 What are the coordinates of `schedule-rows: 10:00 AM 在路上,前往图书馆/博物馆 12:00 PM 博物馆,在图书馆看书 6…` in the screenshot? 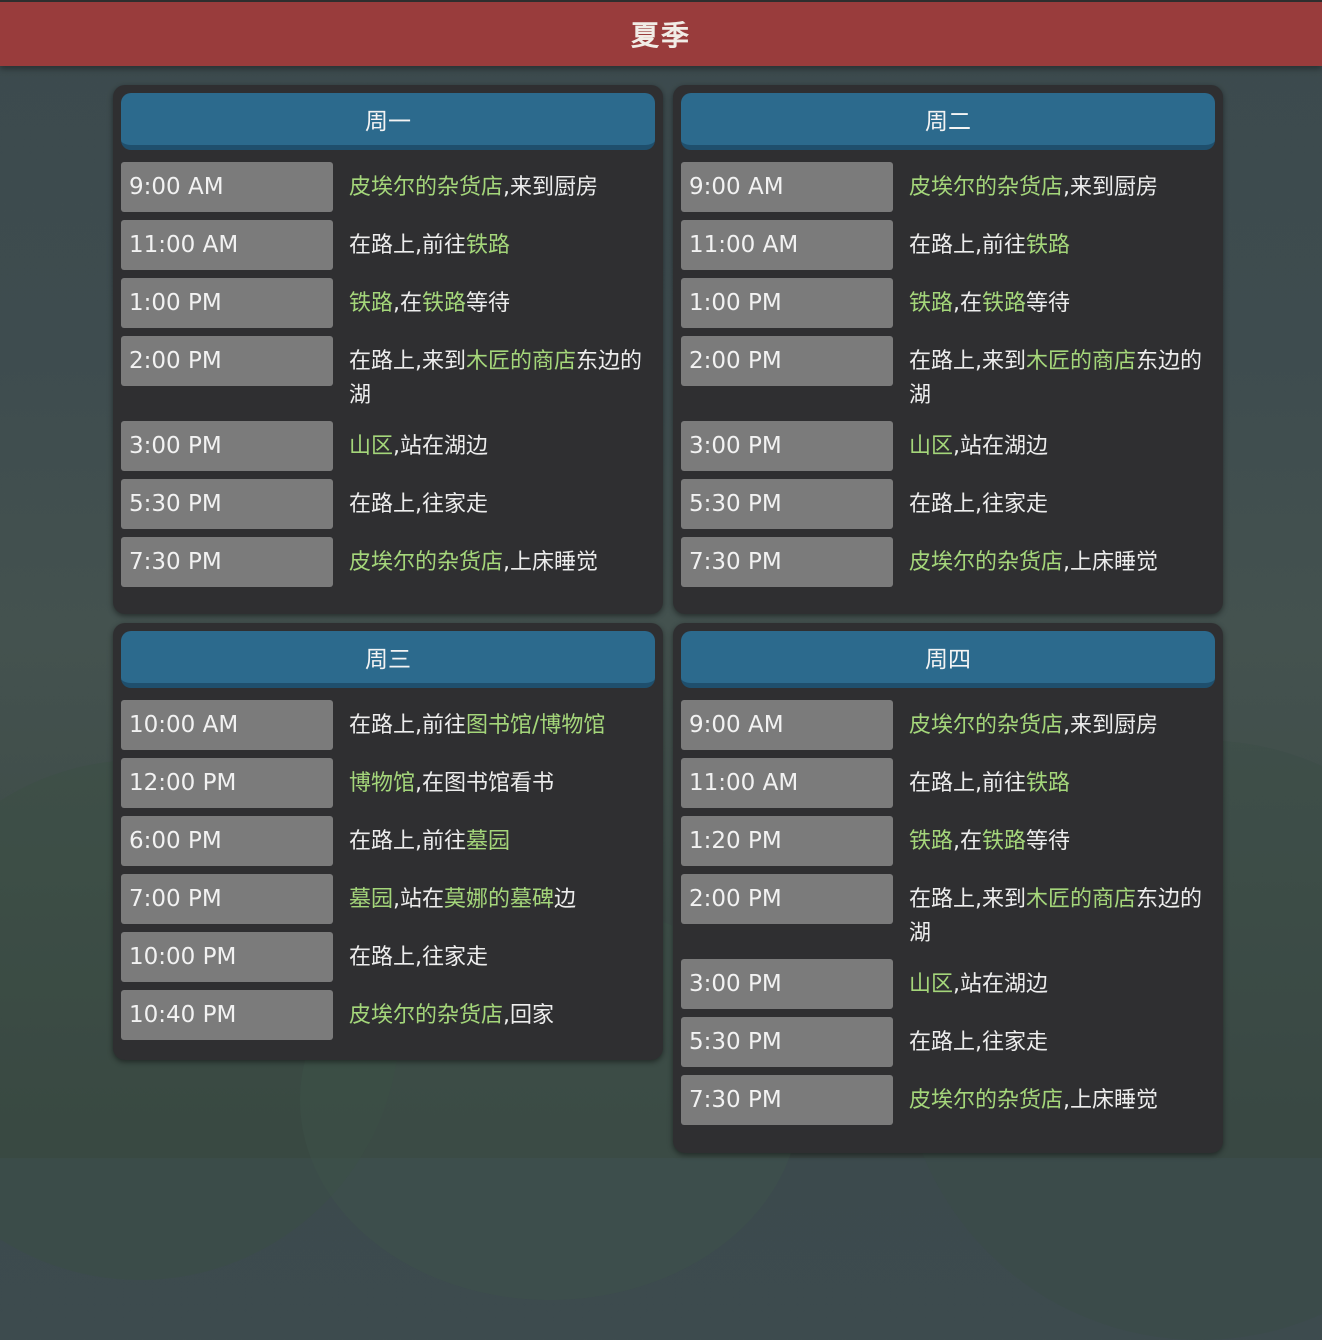 It's located at (388, 870).